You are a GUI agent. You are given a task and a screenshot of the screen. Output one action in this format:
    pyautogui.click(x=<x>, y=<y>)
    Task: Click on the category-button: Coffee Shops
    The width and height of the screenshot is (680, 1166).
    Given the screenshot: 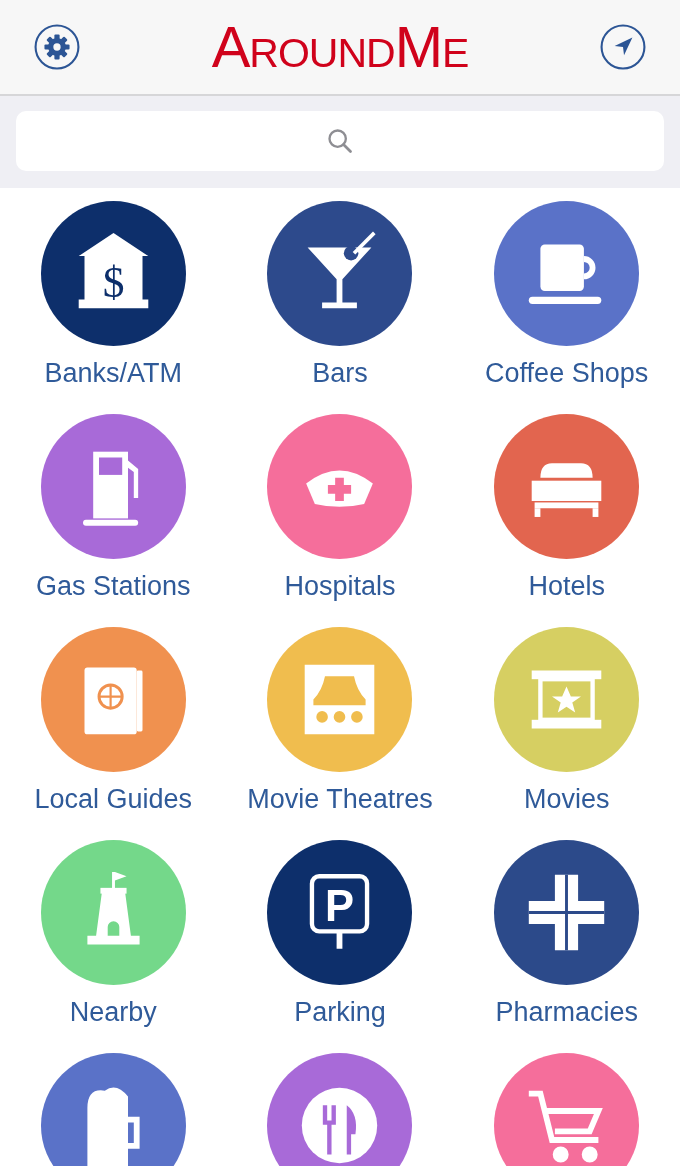 What is the action you would take?
    pyautogui.click(x=566, y=307)
    